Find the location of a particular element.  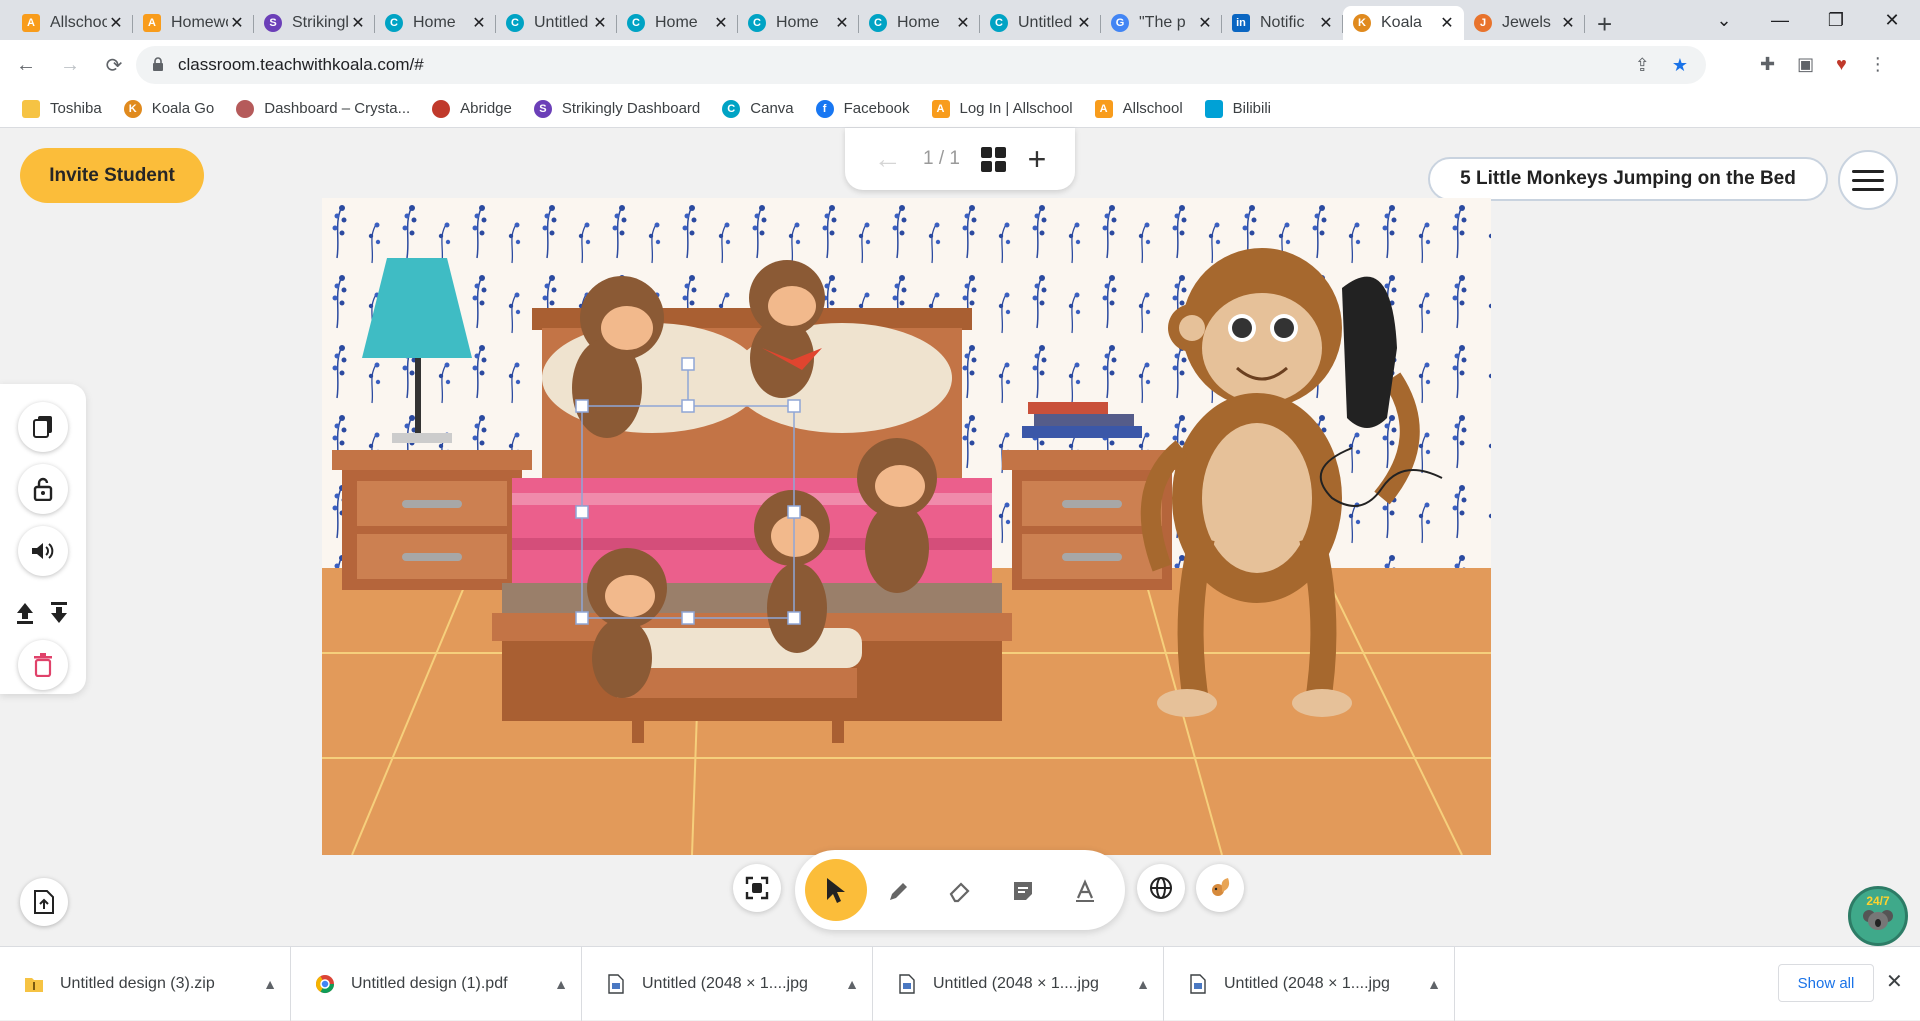

hamburger-menu-icon is located at coordinates (1868, 180).